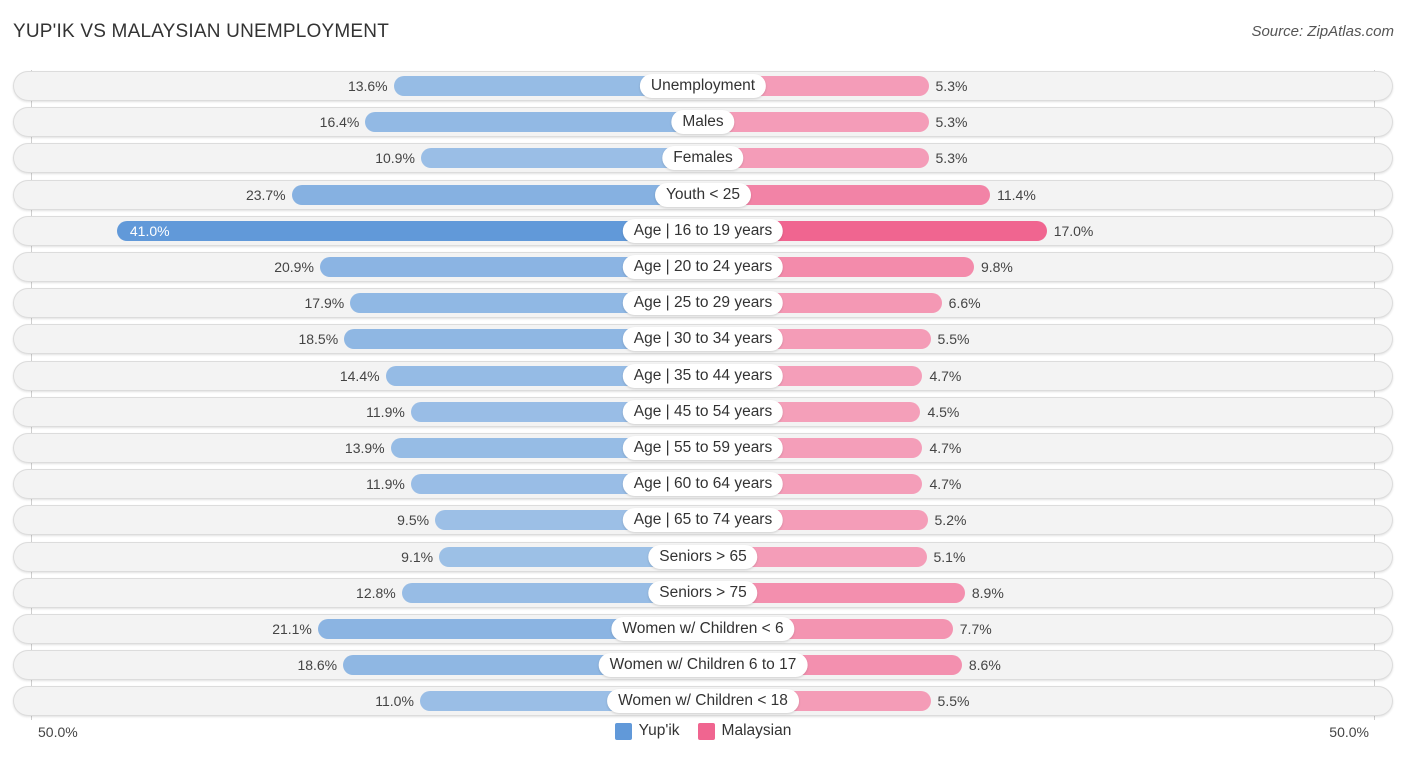 Image resolution: width=1406 pixels, height=757 pixels. Describe the element at coordinates (964, 303) in the screenshot. I see `value-label-malaysian: 6.6%` at that location.